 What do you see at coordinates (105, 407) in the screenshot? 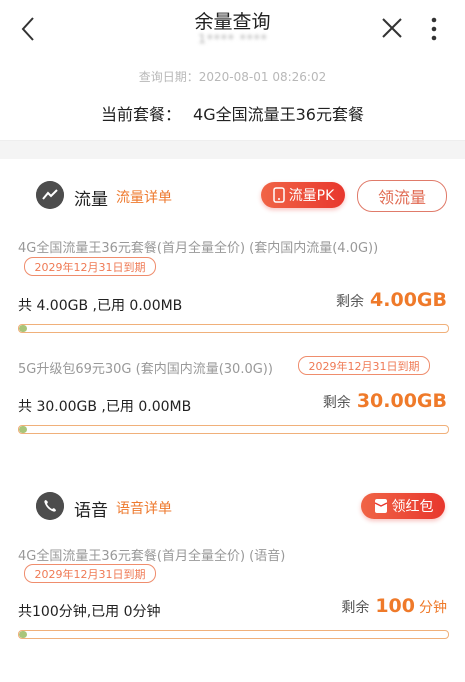
I see `usage-text: 共 30.00GB ,已用 0.00MB` at bounding box center [105, 407].